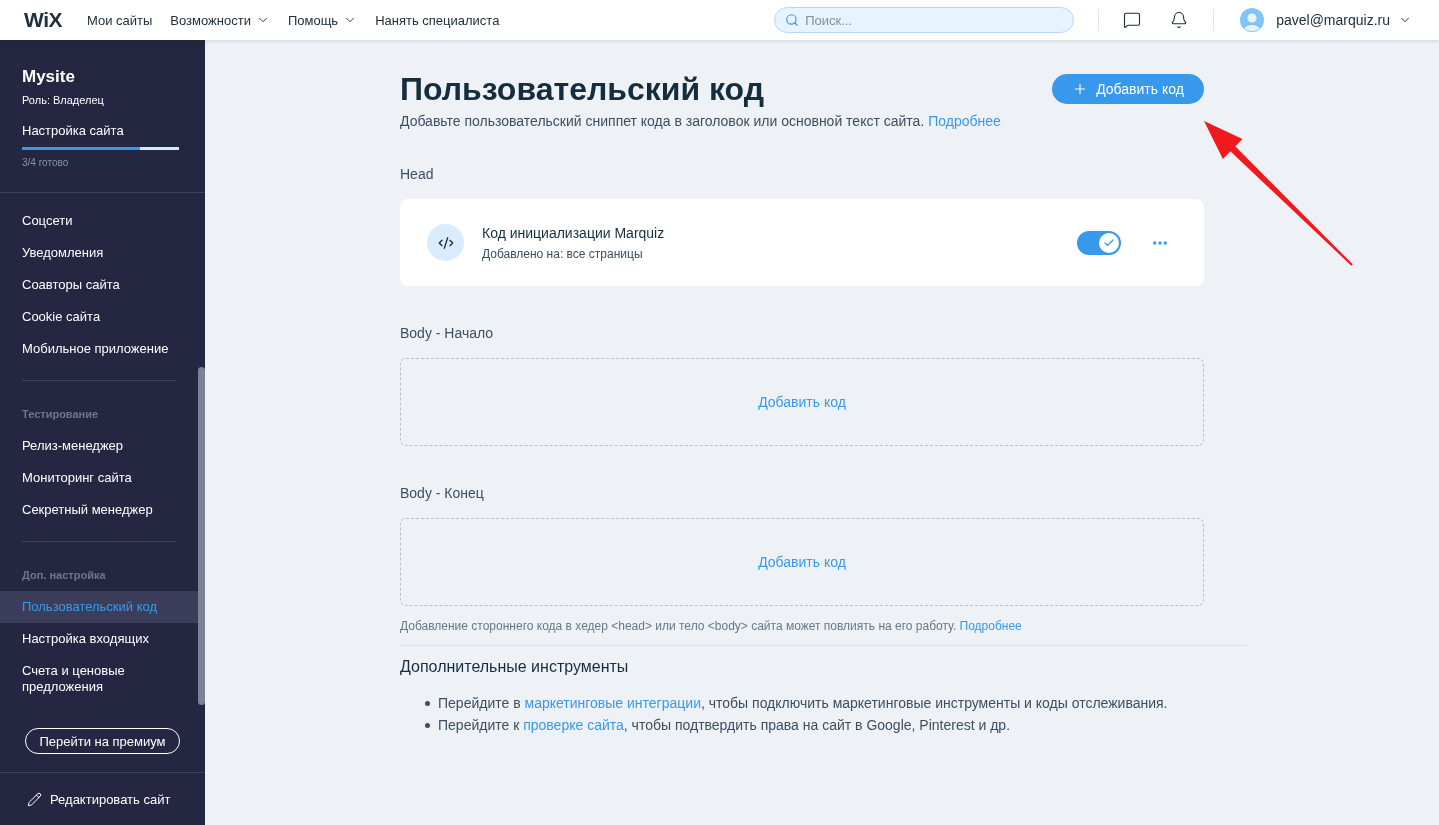  Describe the element at coordinates (99, 253) in the screenshot. I see `sidebar-item: Уведомления` at that location.